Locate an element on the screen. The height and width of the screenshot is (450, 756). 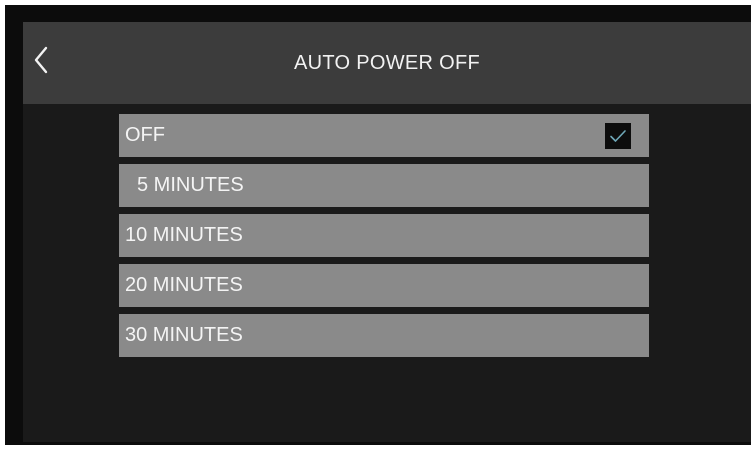
option-30-minutes: 30 MINUTES is located at coordinates (384, 335).